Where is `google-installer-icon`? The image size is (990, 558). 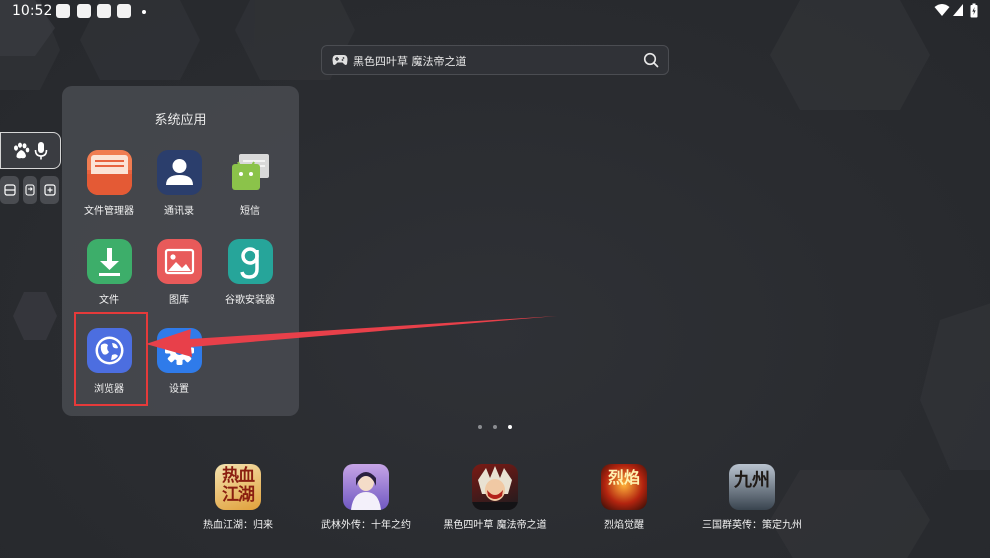
google-installer-icon is located at coordinates (250, 261).